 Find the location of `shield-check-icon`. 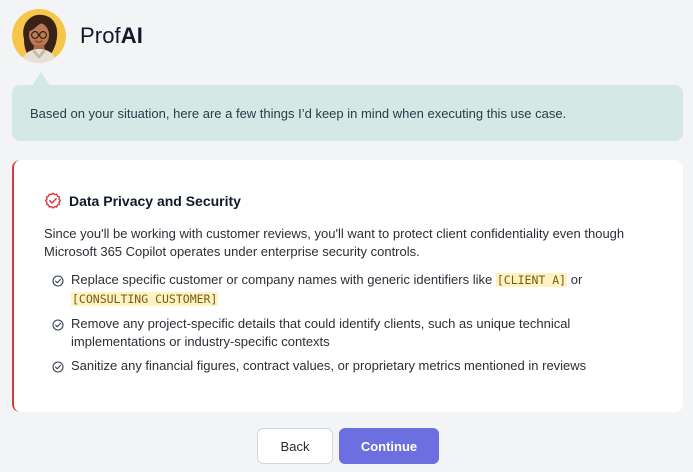

shield-check-icon is located at coordinates (53, 201).